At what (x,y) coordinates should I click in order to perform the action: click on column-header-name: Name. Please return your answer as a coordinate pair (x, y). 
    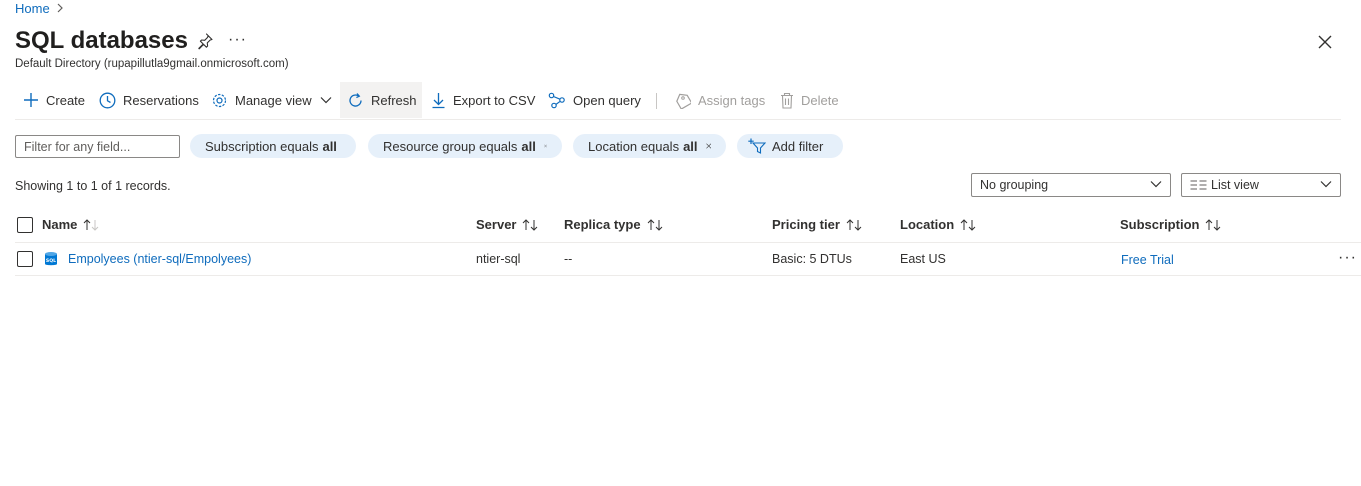
    Looking at the image, I should click on (70, 224).